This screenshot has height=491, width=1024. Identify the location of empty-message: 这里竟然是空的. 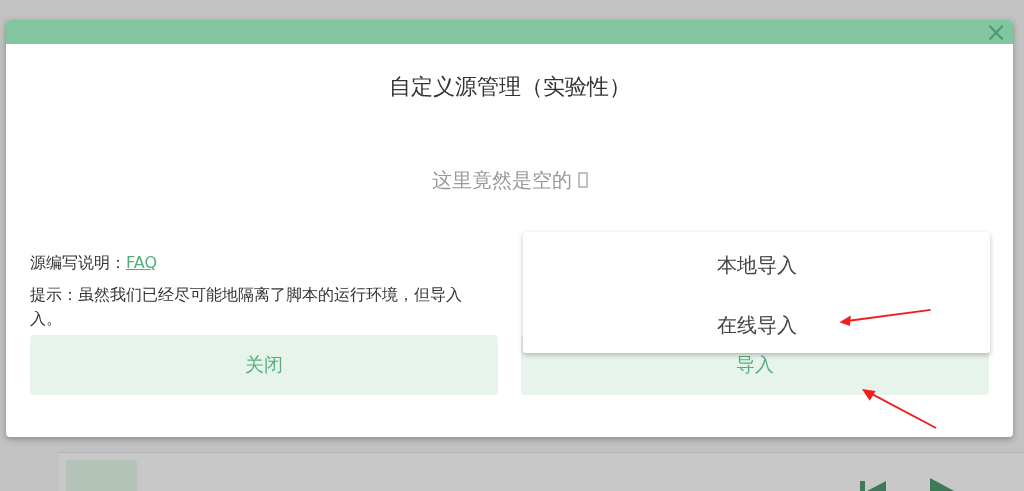
(501, 180).